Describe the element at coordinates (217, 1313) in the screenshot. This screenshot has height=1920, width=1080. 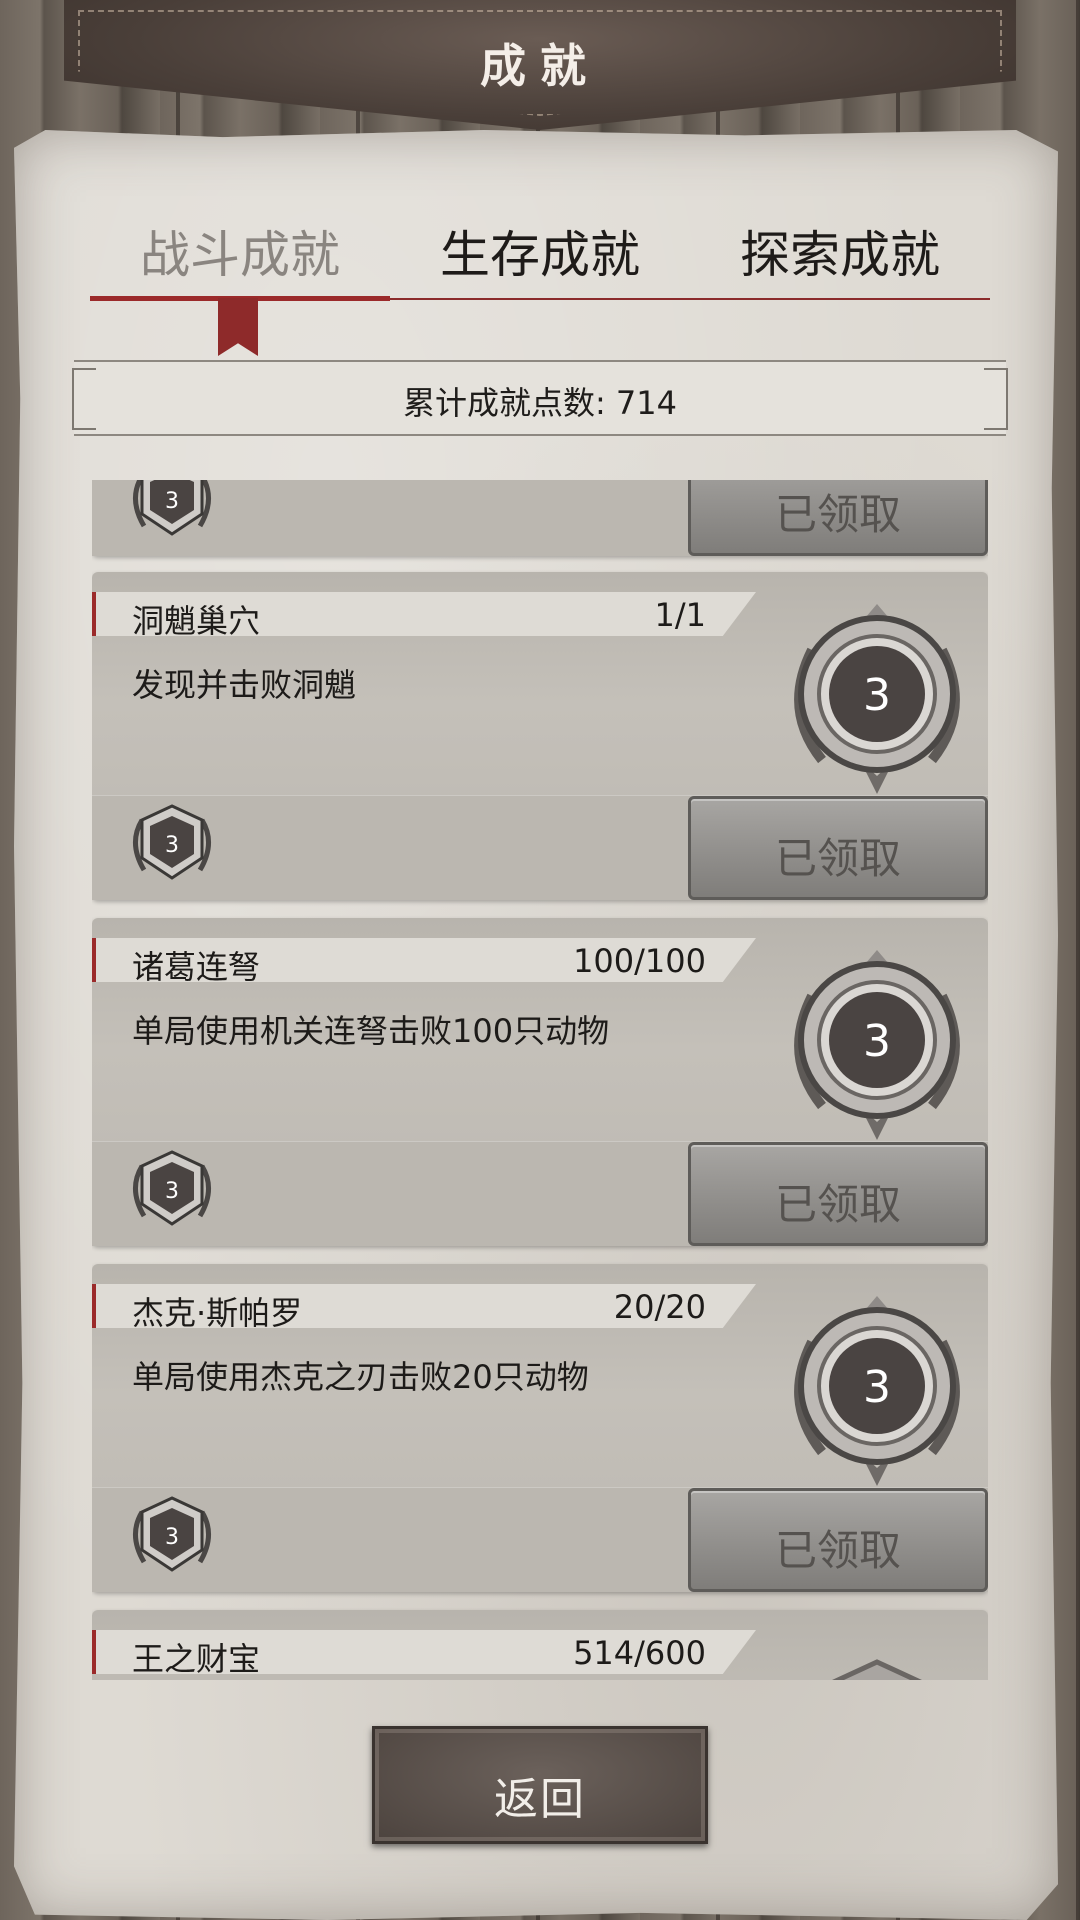
I see `achievement-name: 杰克·斯帕罗` at that location.